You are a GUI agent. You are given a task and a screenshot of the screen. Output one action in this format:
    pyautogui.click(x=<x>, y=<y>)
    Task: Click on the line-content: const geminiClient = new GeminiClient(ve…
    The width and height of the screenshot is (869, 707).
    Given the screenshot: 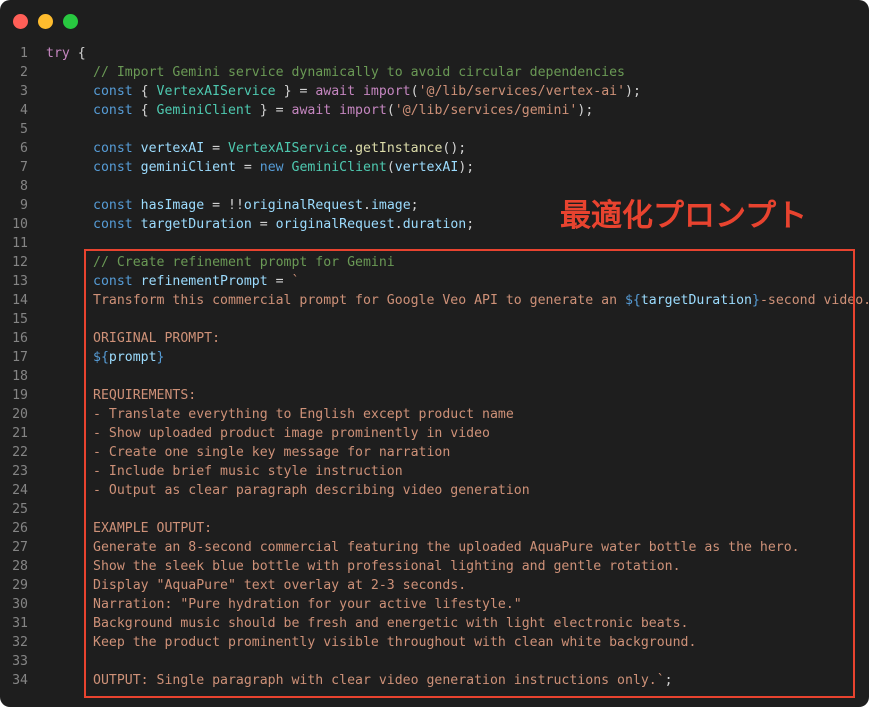 What is the action you would take?
    pyautogui.click(x=260, y=167)
    